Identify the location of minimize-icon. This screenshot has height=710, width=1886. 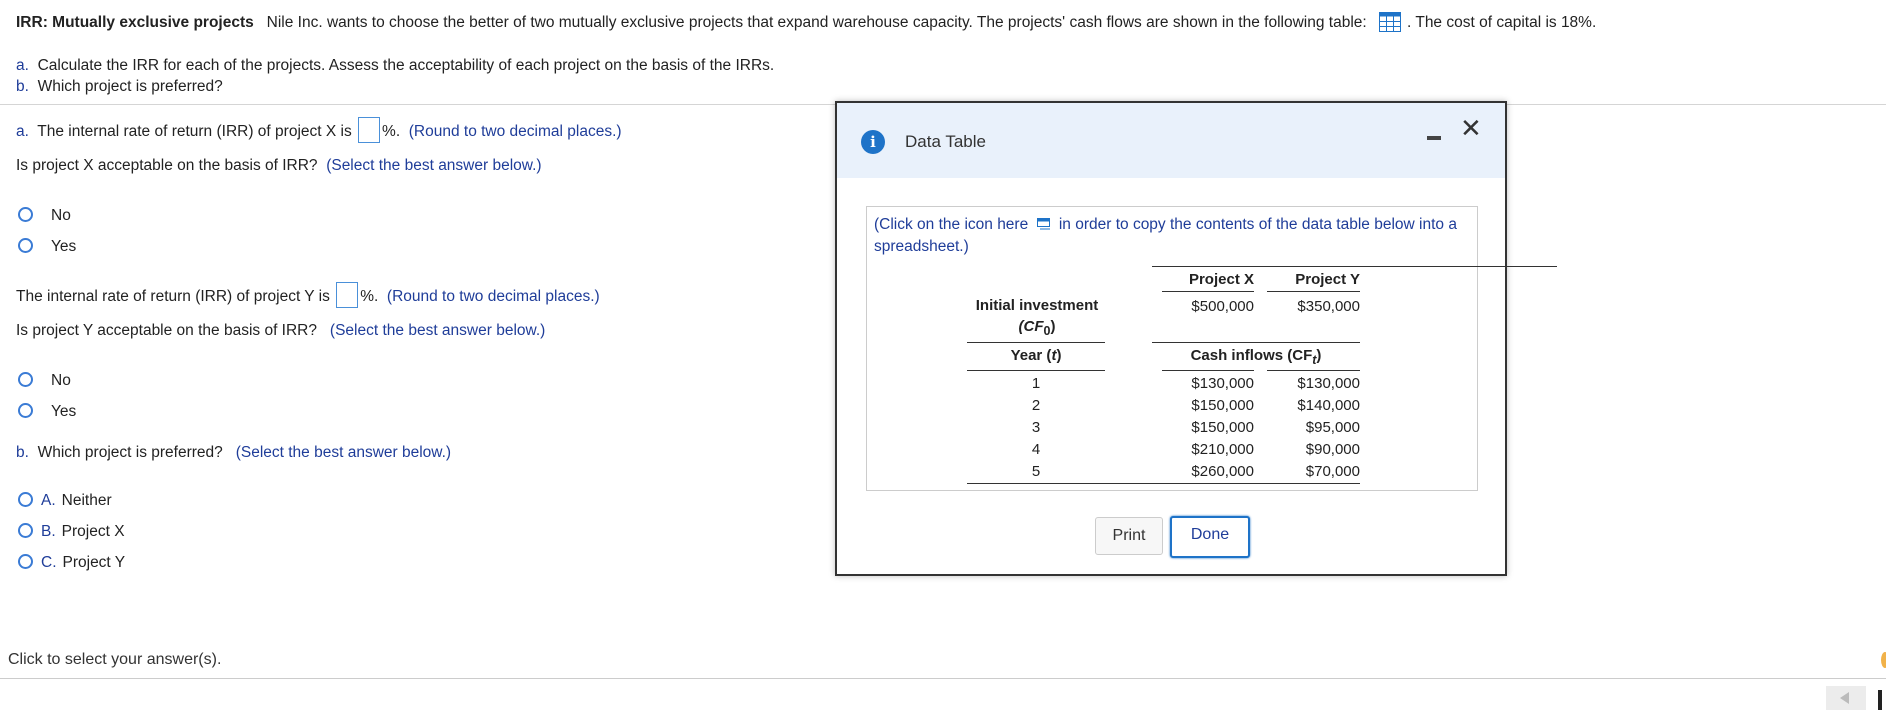
(1434, 138).